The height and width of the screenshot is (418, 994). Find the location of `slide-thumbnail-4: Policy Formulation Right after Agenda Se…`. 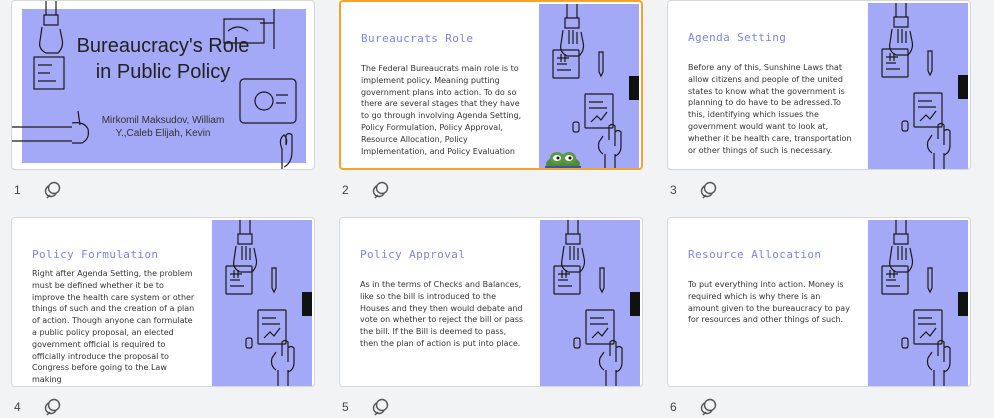

slide-thumbnail-4: Policy Formulation Right after Agenda Se… is located at coordinates (163, 302).